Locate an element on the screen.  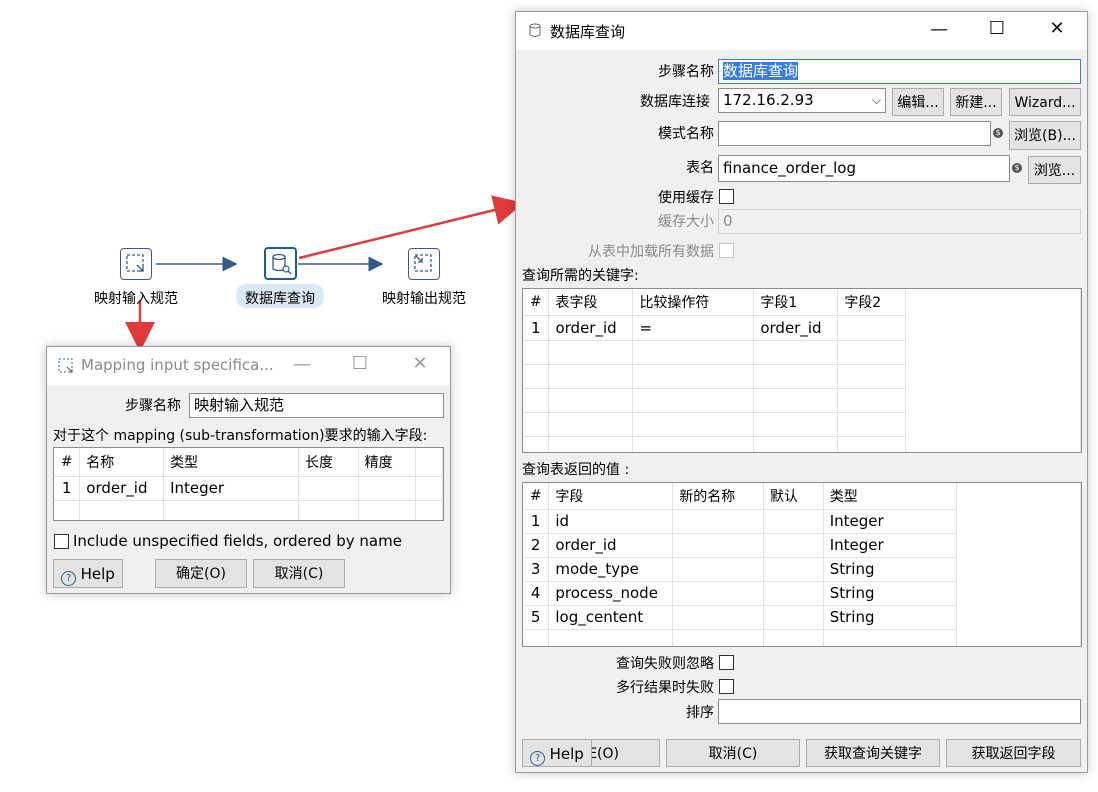
column-header: 字段 is located at coordinates (611, 496).